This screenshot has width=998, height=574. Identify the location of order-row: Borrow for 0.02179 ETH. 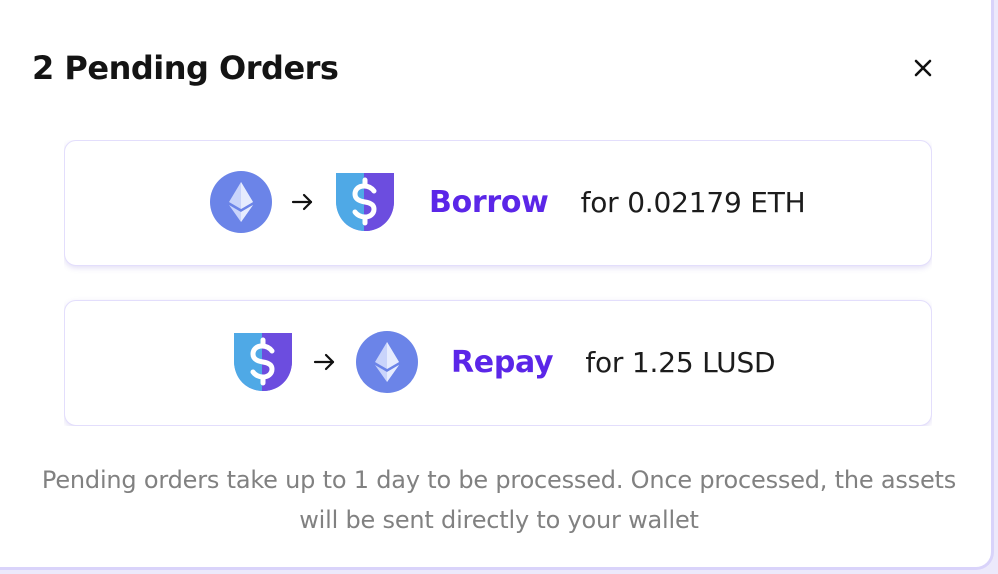
(508, 202).